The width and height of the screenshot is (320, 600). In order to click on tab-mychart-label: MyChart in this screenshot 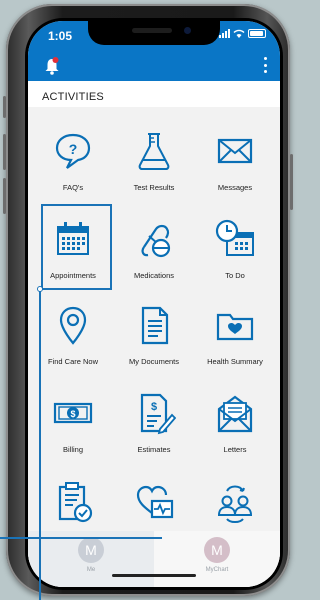, I will do `click(217, 570)`.